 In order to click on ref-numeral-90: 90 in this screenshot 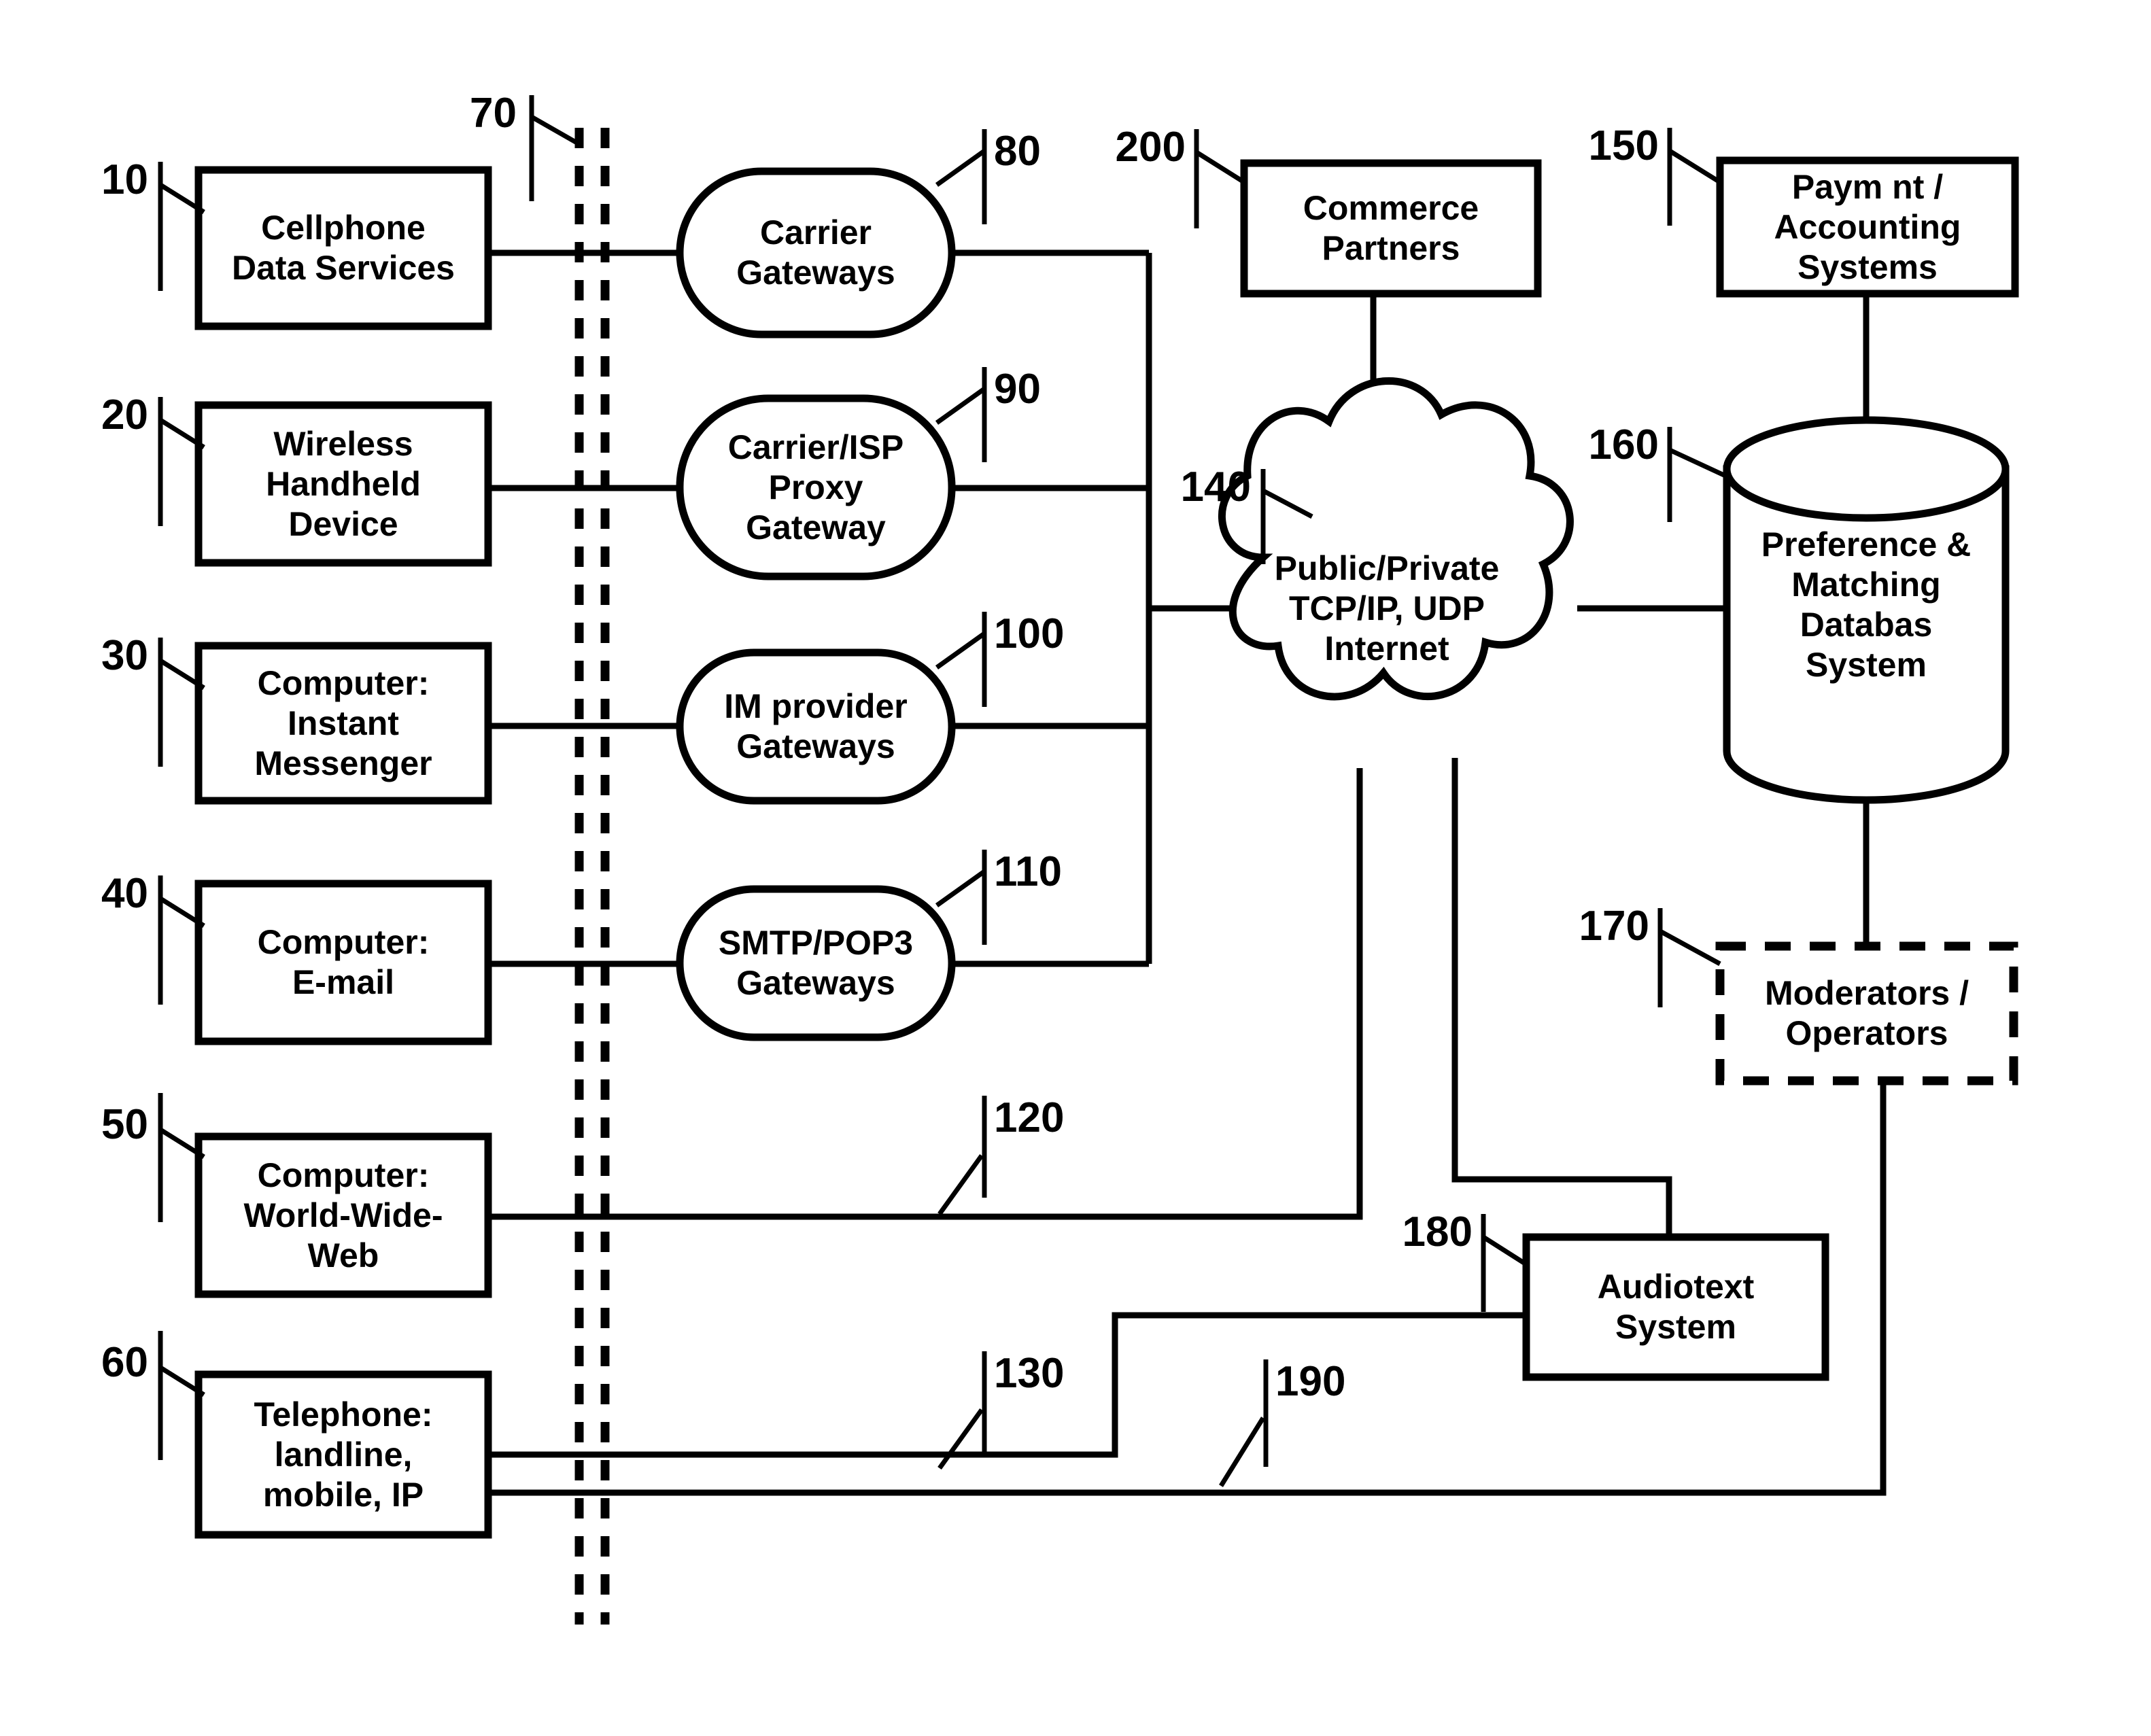, I will do `click(1017, 389)`.